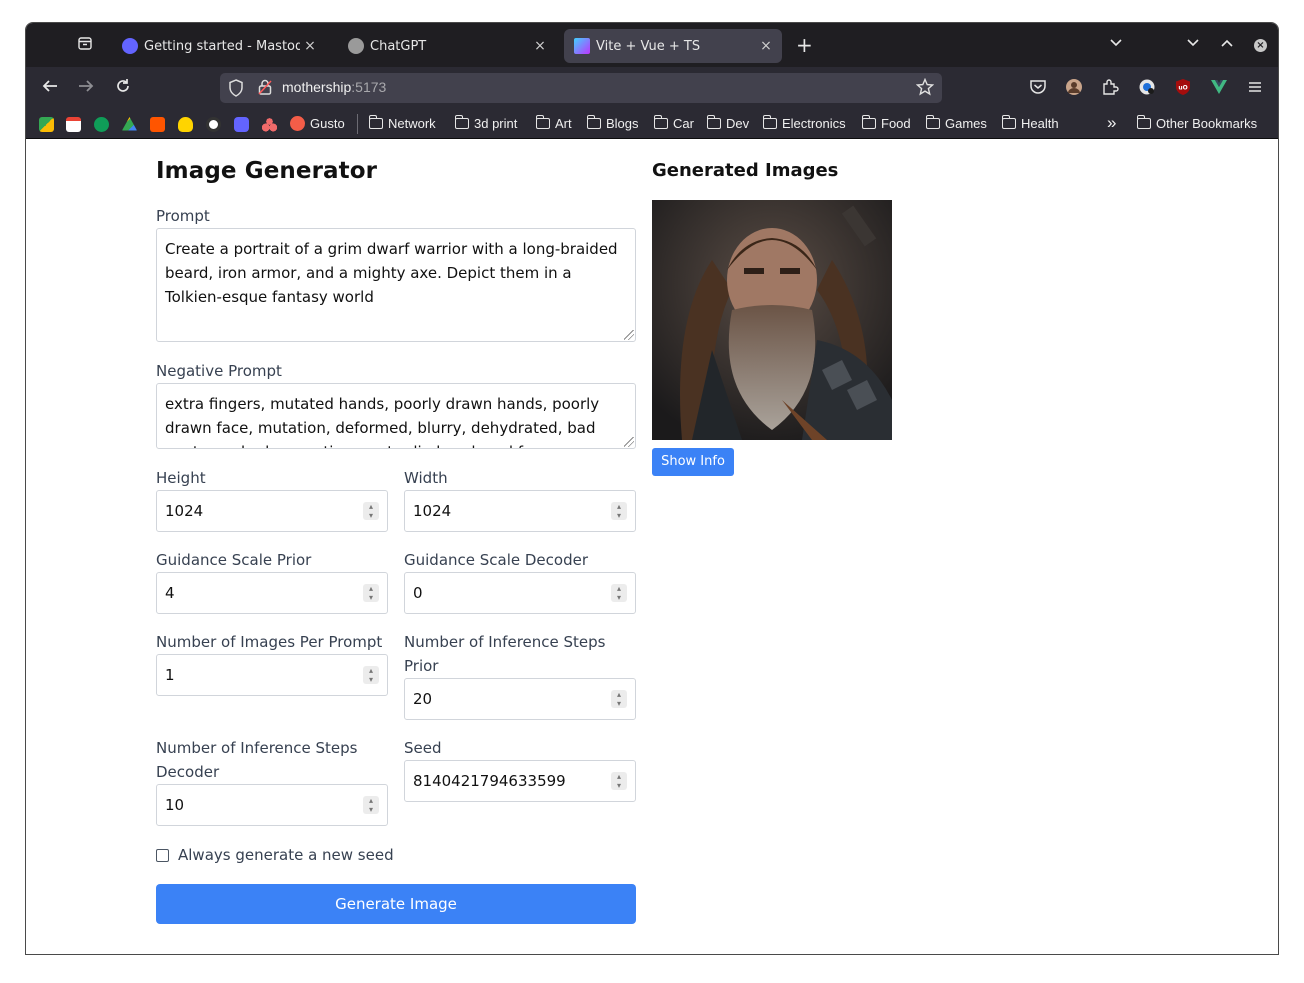 This screenshot has height=983, width=1304. Describe the element at coordinates (272, 805) in the screenshot. I see `inference-steps-decoder-input: 10 ▴ ▾` at that location.